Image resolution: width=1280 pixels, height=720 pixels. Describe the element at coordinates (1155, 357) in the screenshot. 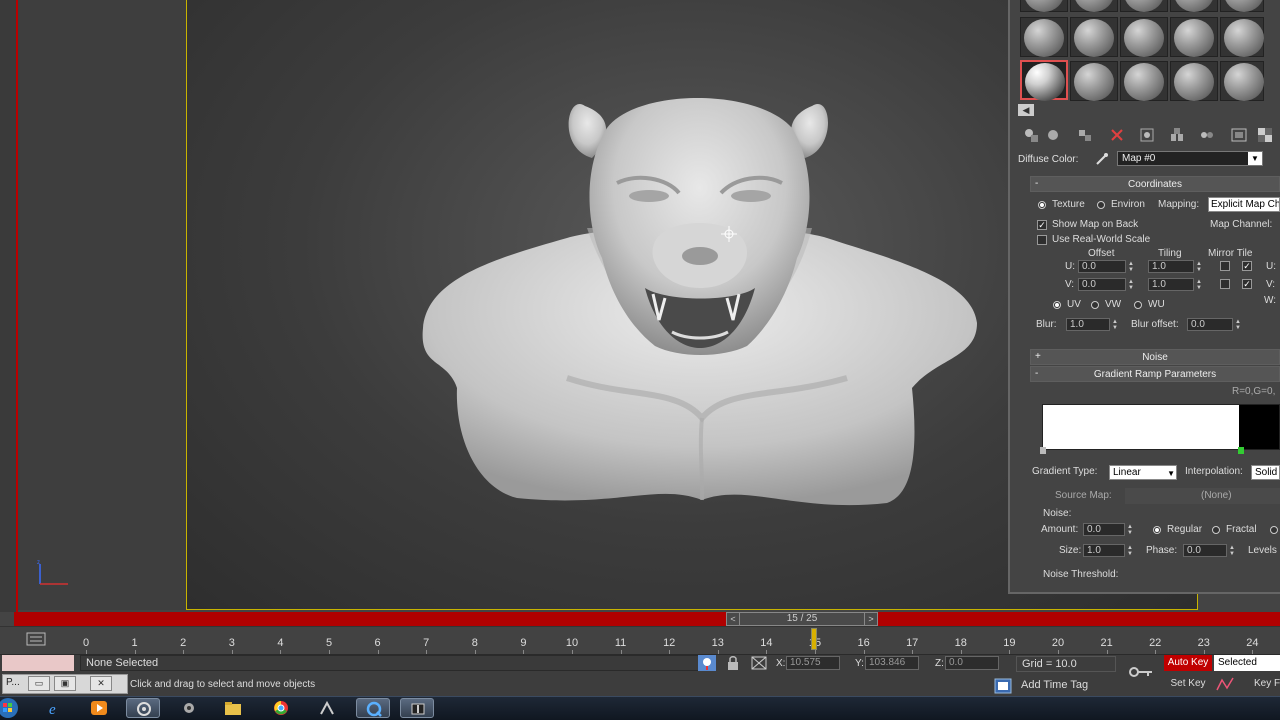

I see `noise-rollout-header: + Noise` at that location.